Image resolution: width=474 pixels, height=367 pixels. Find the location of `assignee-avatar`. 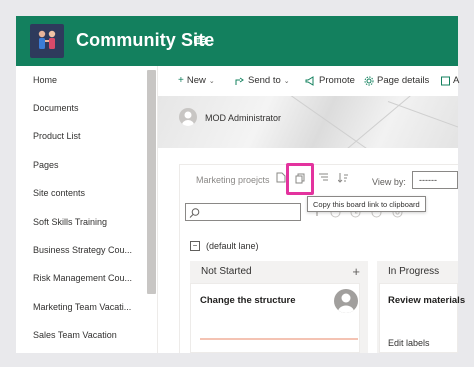

assignee-avatar is located at coordinates (346, 301).